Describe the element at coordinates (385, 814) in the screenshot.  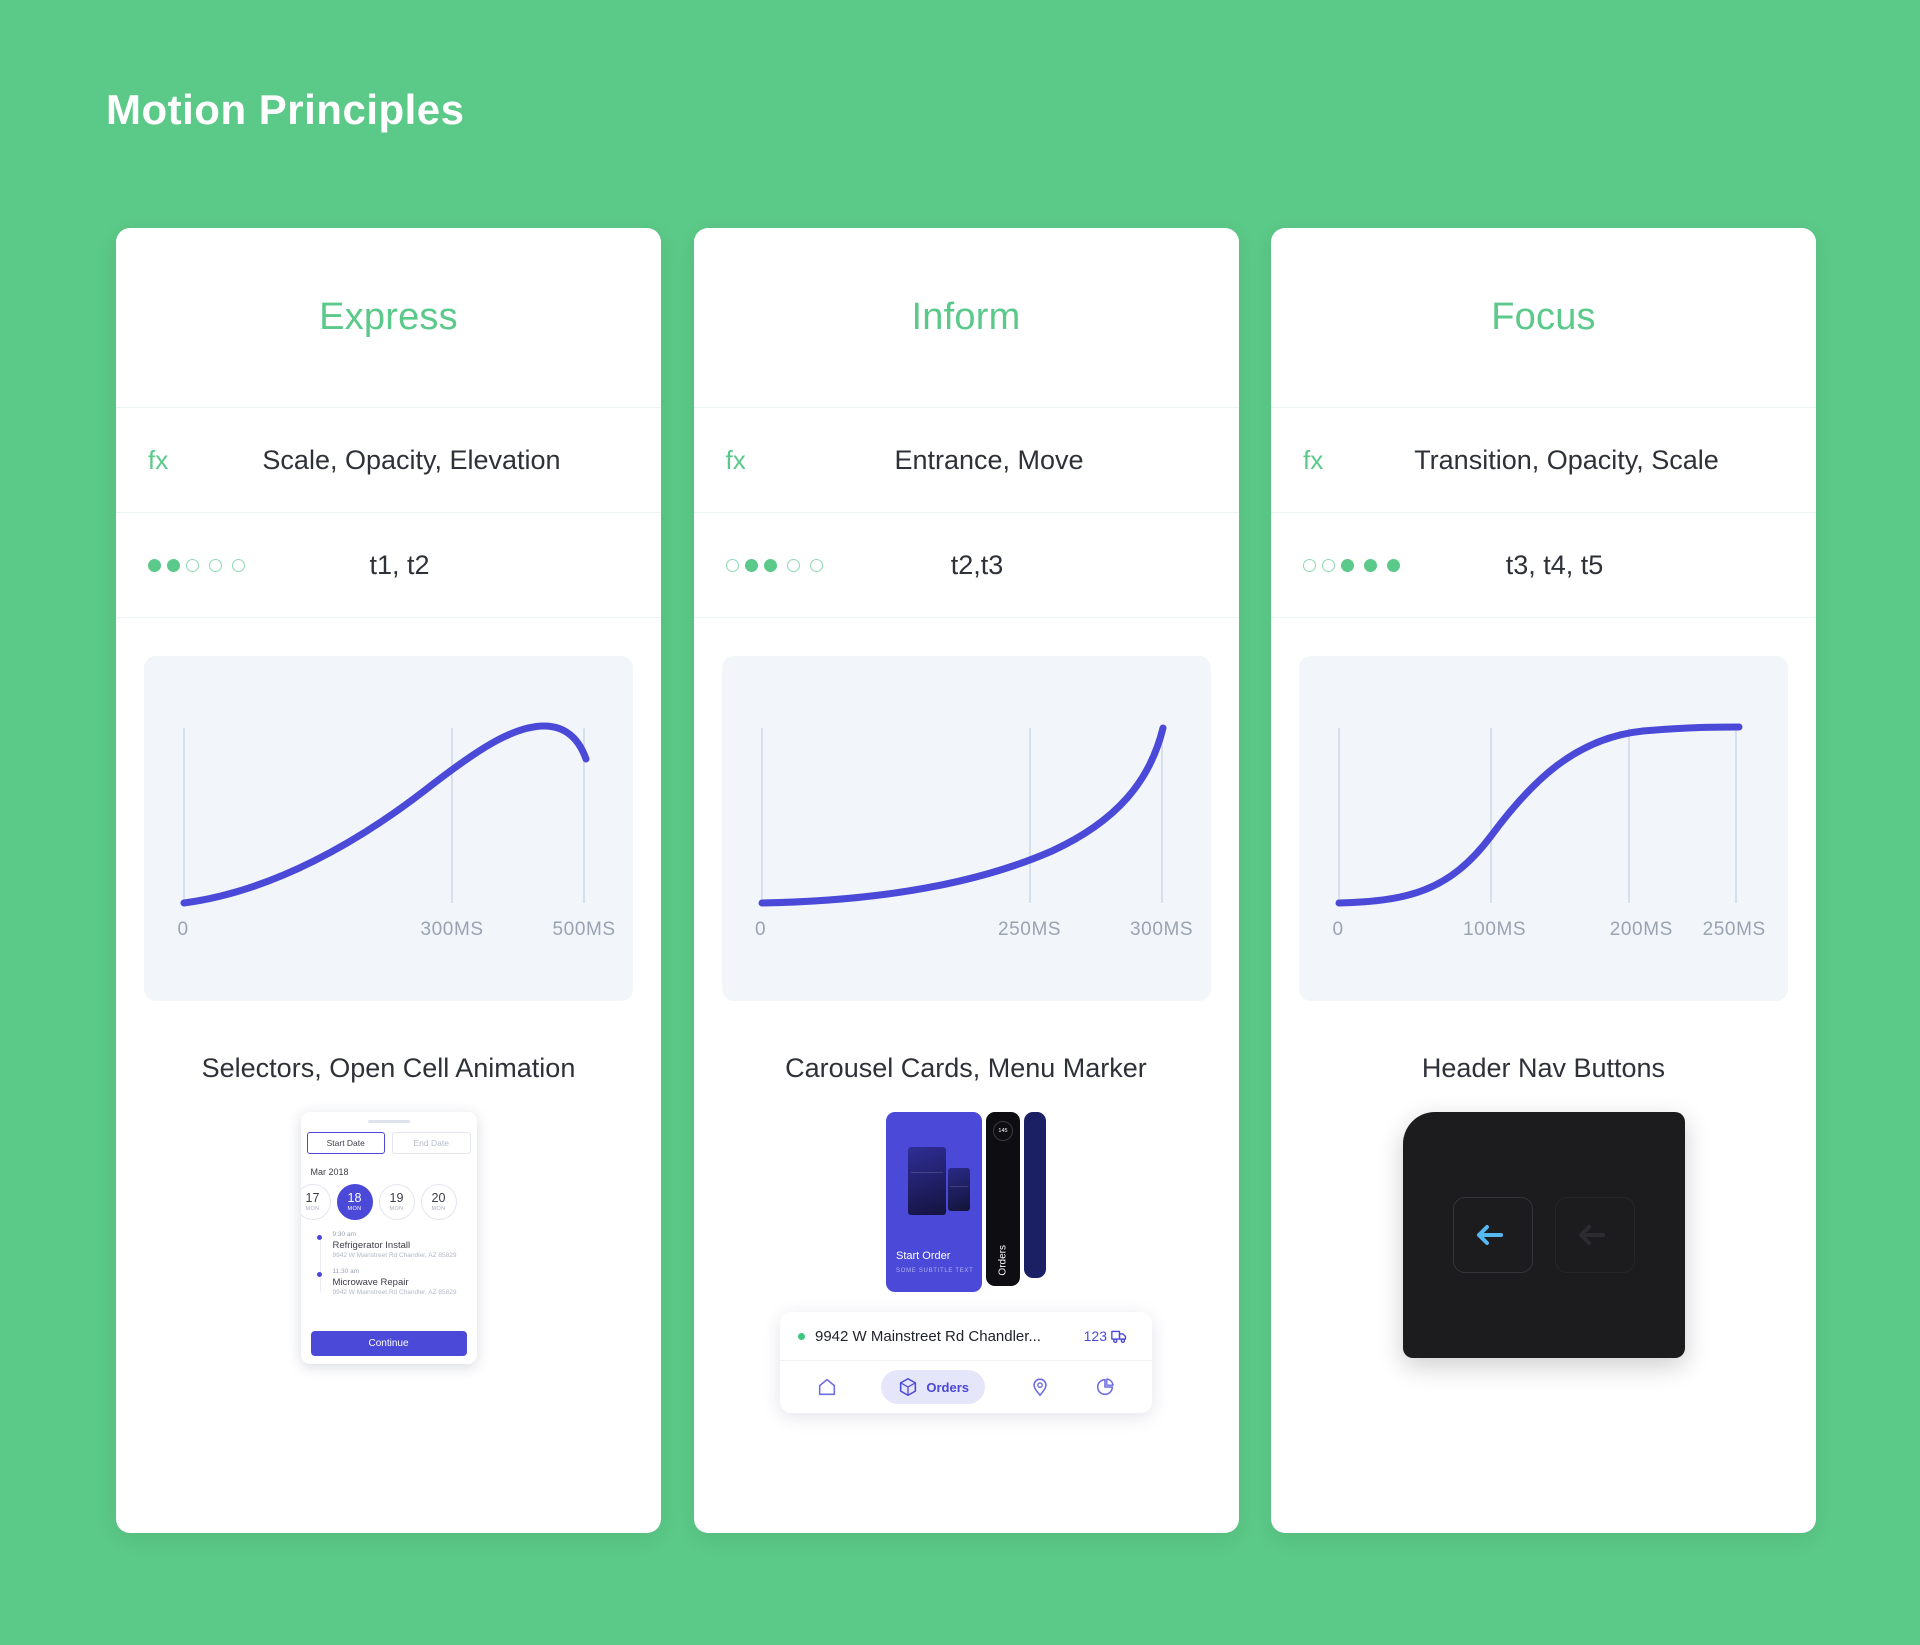
I see `easing-curve-svg` at that location.